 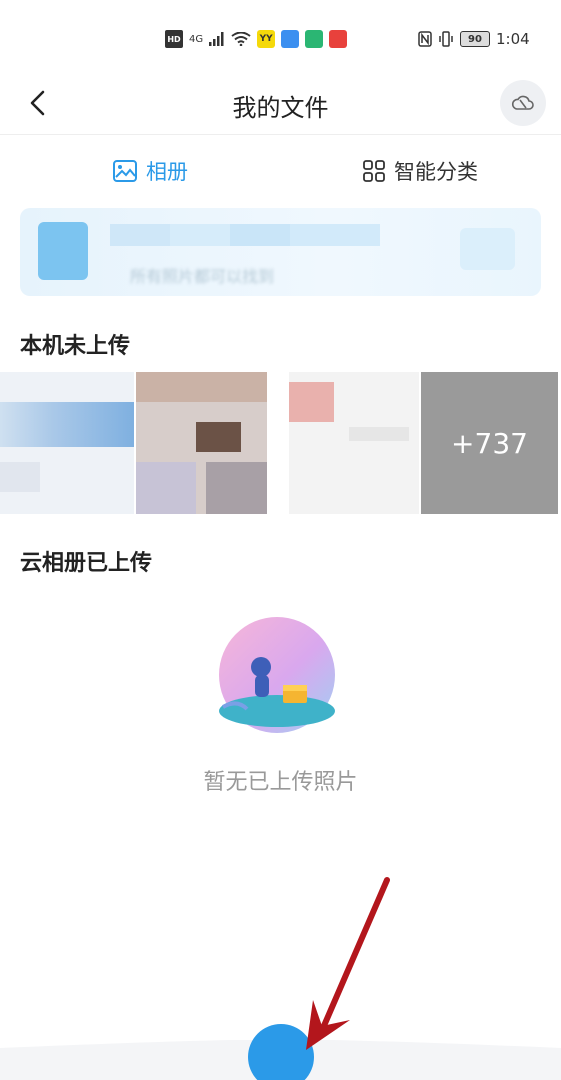 I want to click on banner-subtitle: 所有照片都可以找到, so click(x=202, y=276).